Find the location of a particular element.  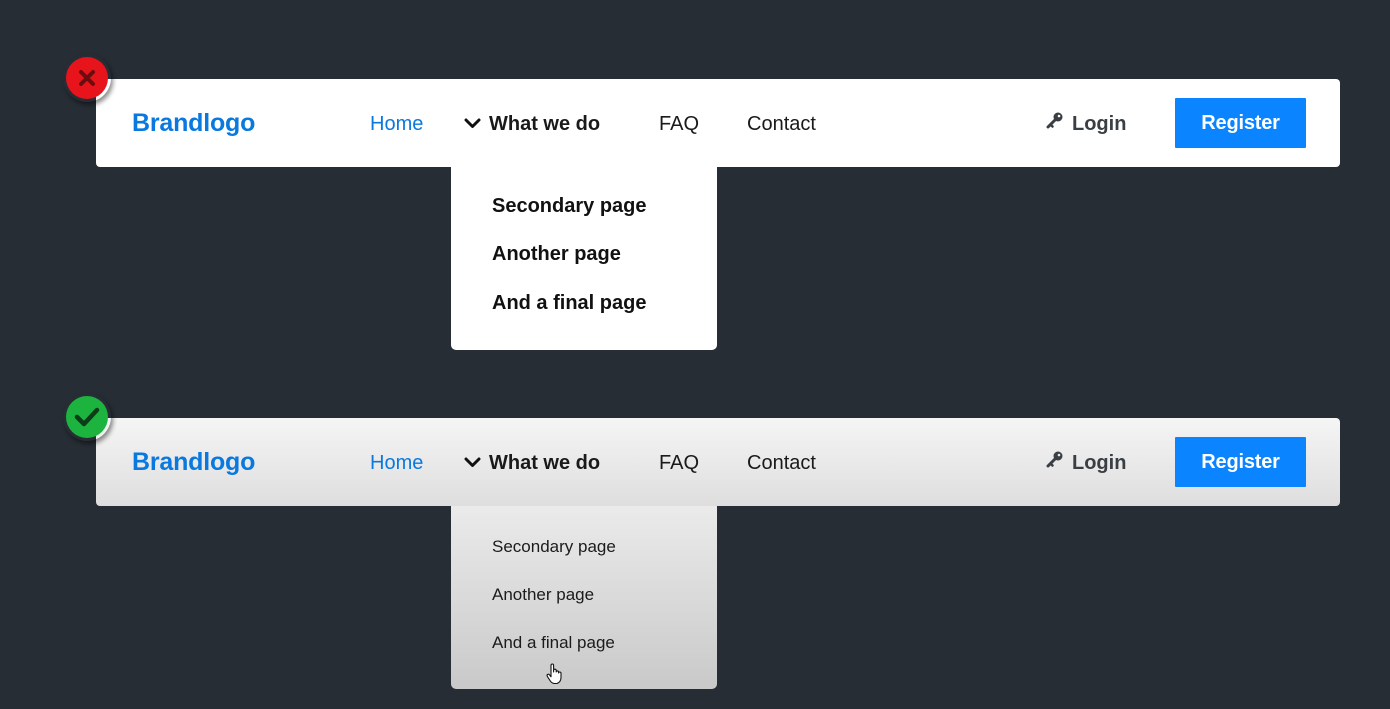

check-mark-icon is located at coordinates (87, 417).